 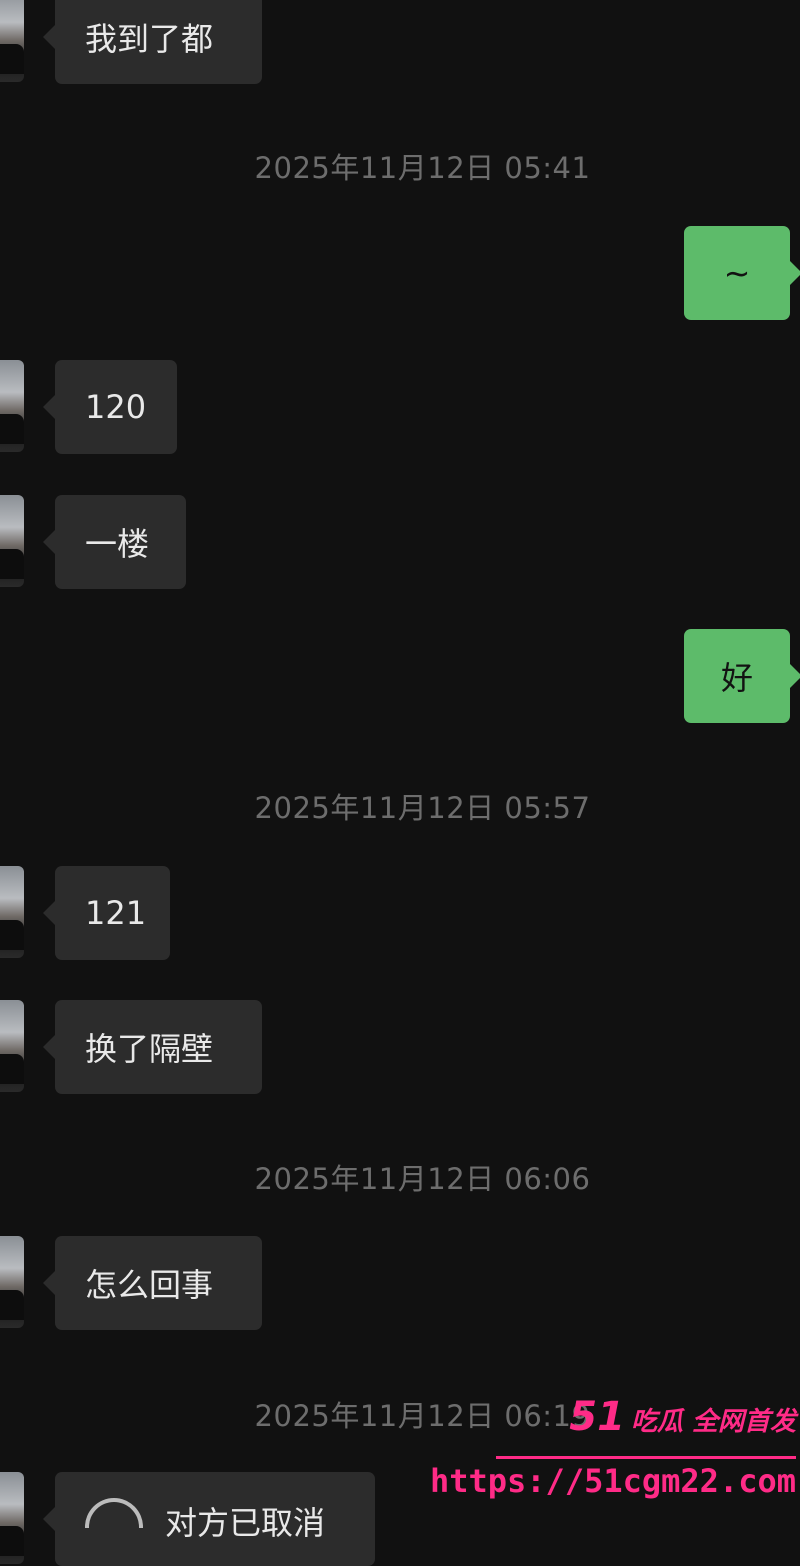 I want to click on watermark: 51 吃瓜 全网首发 https://51cgm22.com, so click(x=613, y=1453).